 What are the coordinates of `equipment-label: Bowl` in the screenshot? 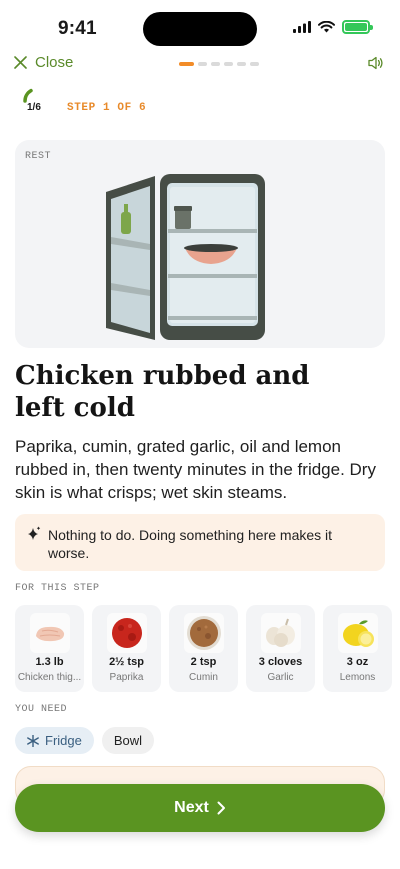 It's located at (128, 740).